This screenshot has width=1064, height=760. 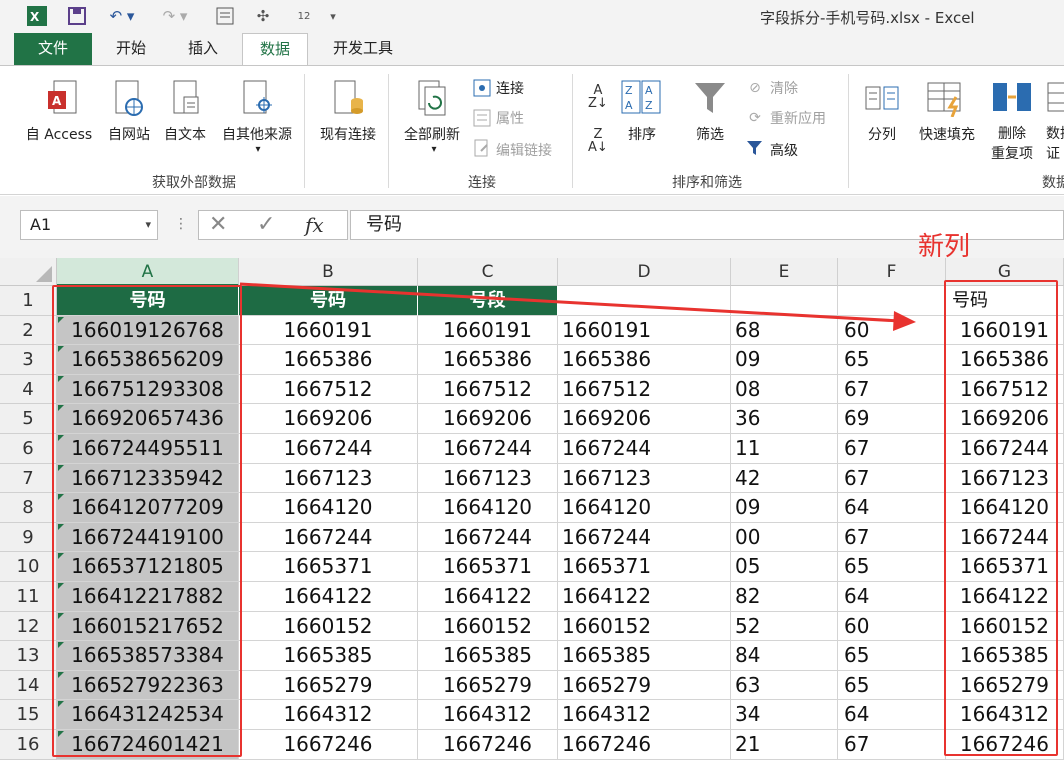 What do you see at coordinates (488, 626) in the screenshot?
I see `cell-c12: 1660152` at bounding box center [488, 626].